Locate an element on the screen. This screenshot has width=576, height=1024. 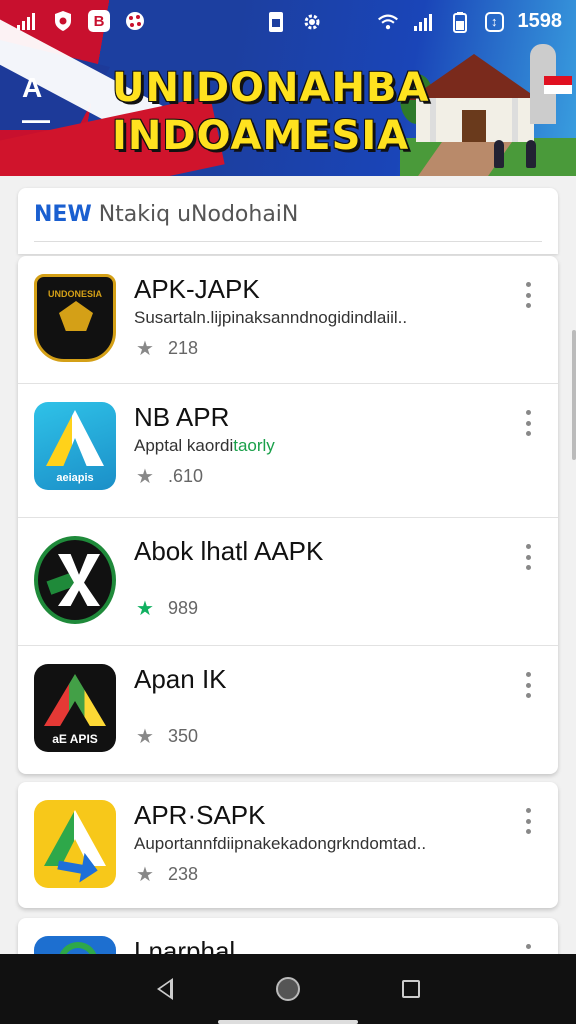
flag-icon is located at coordinates (558, 85).